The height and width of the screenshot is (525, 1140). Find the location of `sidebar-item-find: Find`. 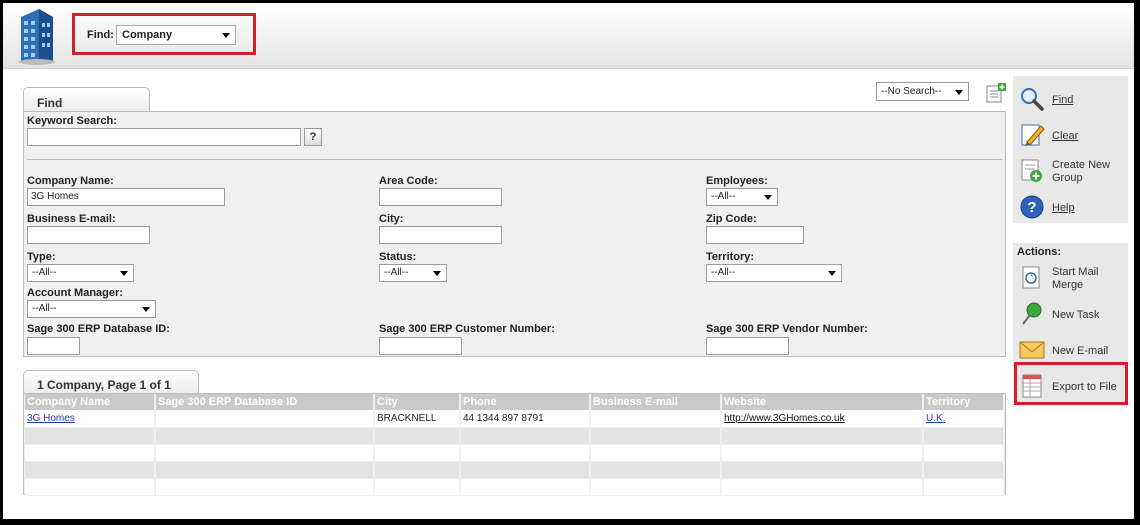

sidebar-item-find: Find is located at coordinates (1070, 99).